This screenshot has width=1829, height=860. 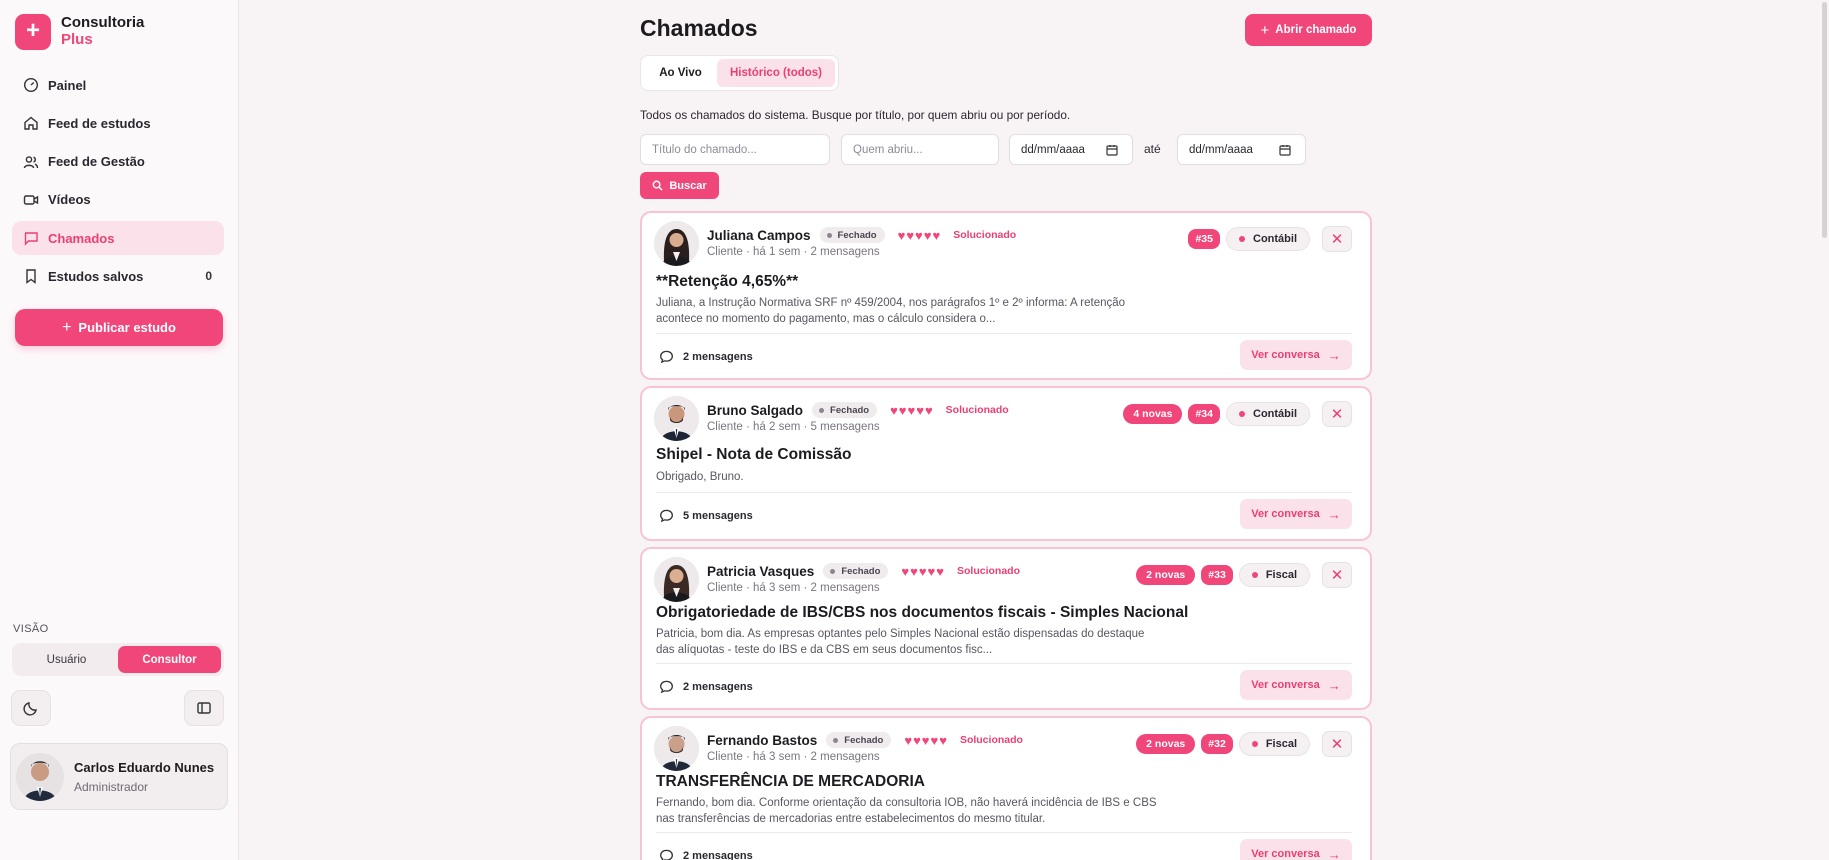 I want to click on video-icon, so click(x=31, y=200).